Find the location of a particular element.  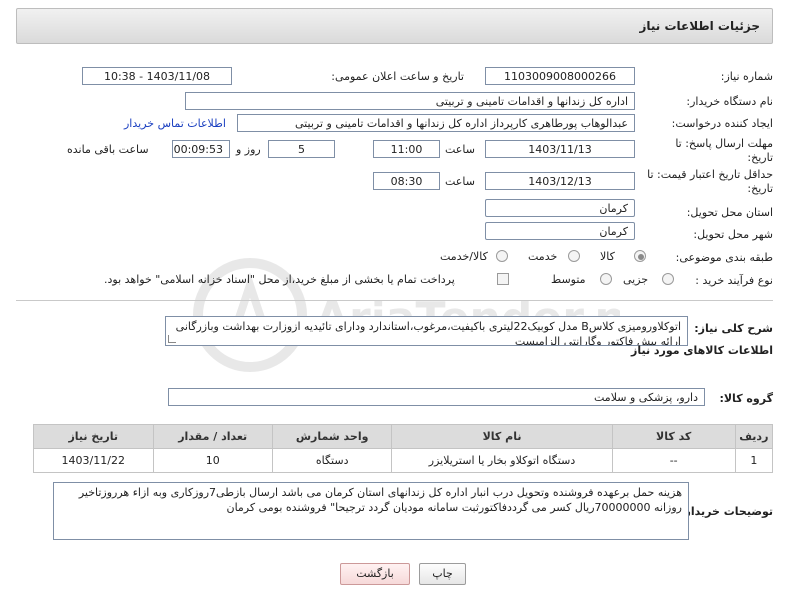

category-radio-goods is located at coordinates (640, 256).